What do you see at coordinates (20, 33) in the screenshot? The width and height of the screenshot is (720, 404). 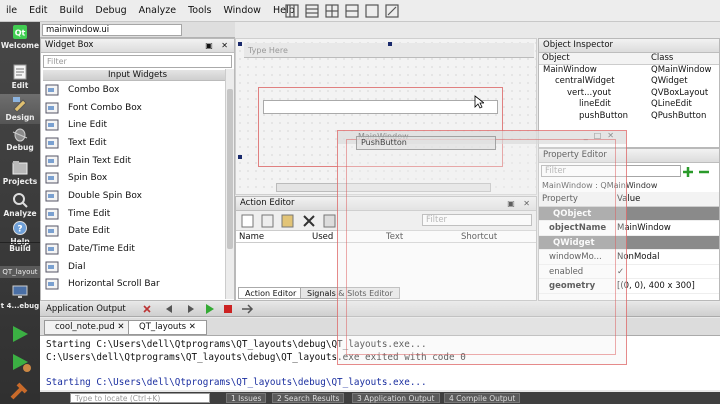 I see `svg-text: Qt` at bounding box center [20, 33].